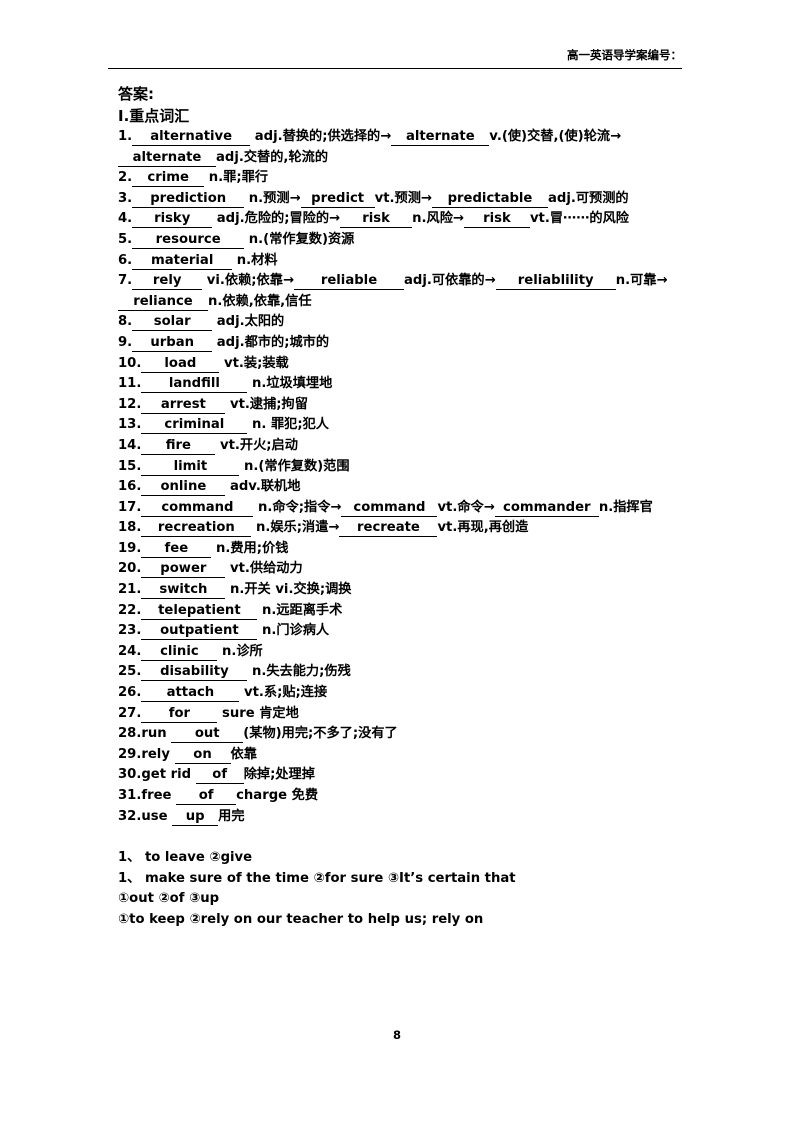 This screenshot has height=1123, width=794. What do you see at coordinates (167, 281) in the screenshot?
I see `answer-blank-1: rely` at bounding box center [167, 281].